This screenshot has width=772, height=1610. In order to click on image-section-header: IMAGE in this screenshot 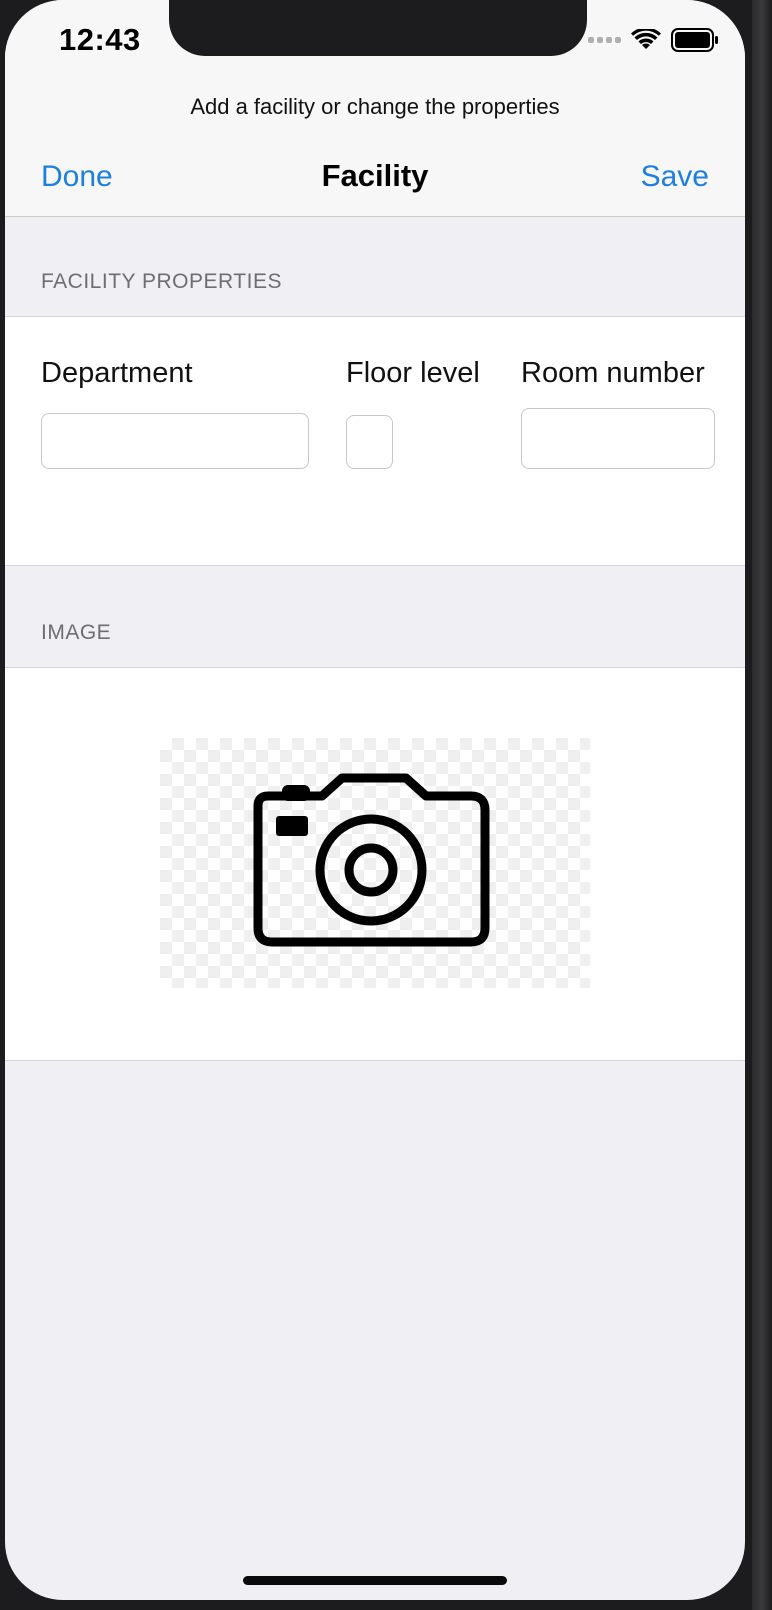, I will do `click(76, 632)`.